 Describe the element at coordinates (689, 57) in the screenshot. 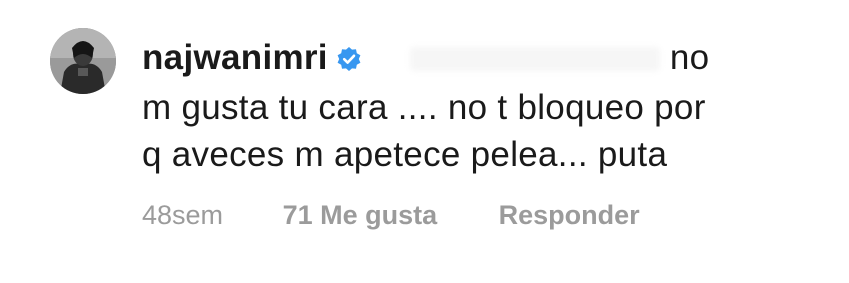

I see `comment-line1-tail: no` at that location.